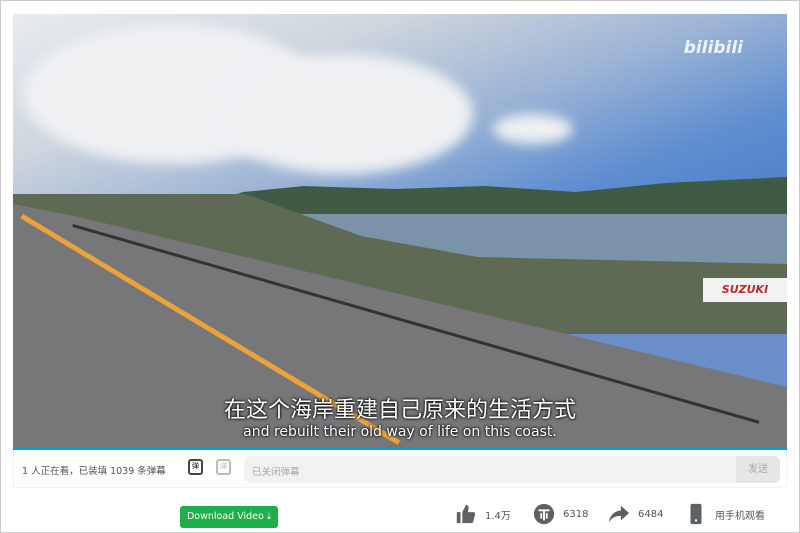  Describe the element at coordinates (725, 514) in the screenshot. I see `mobile-watch-button: 用手机观看` at that location.